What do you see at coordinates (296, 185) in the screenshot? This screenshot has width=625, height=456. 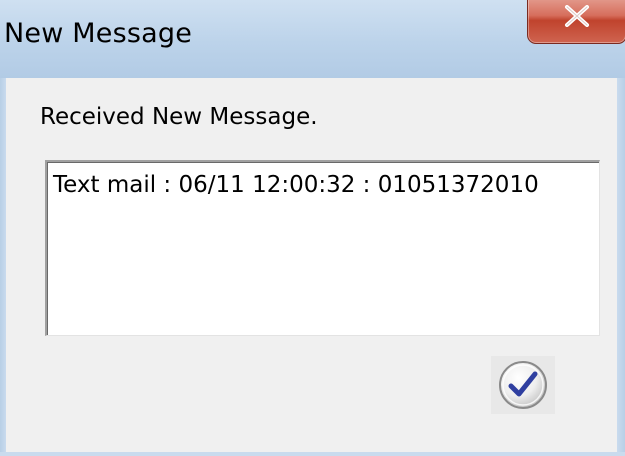 I see `message-text: Text mail : 06/11 12:00:32 : 01051372010` at bounding box center [296, 185].